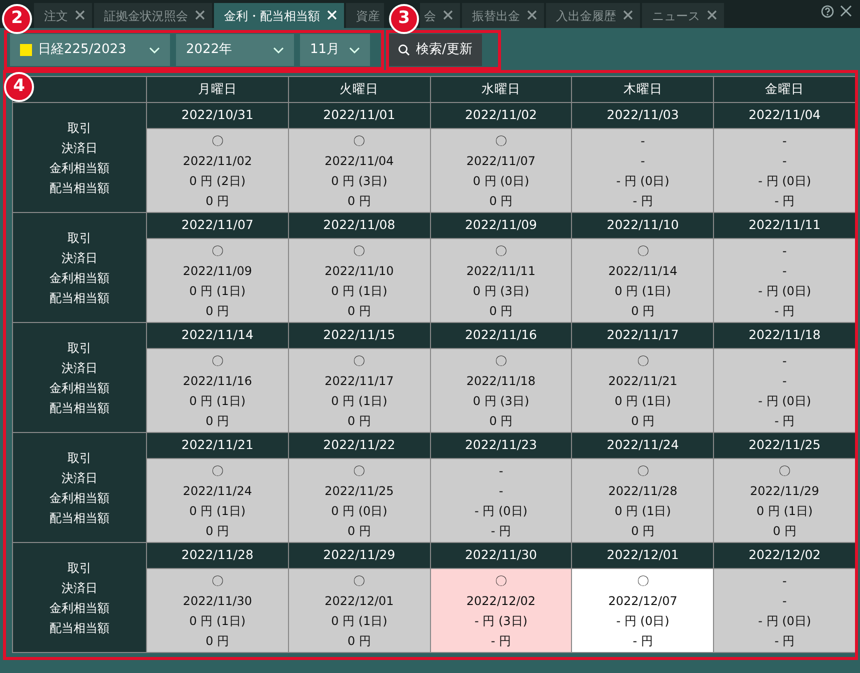 The height and width of the screenshot is (673, 860). What do you see at coordinates (642, 381) in the screenshot?
I see `settlement-date: 2022/11/21` at bounding box center [642, 381].